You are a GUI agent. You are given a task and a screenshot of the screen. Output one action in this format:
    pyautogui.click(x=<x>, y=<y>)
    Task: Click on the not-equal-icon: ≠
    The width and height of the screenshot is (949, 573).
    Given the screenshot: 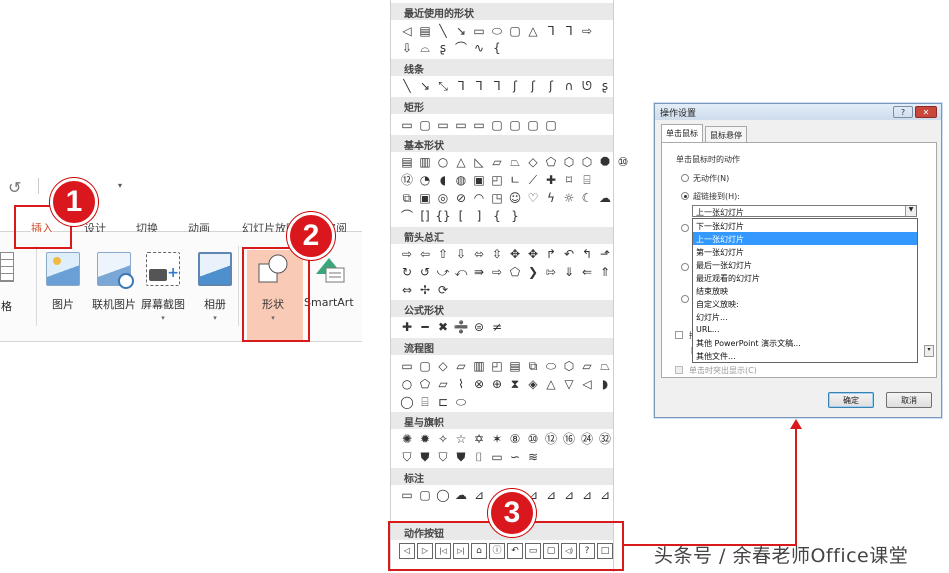 What is the action you would take?
    pyautogui.click(x=497, y=327)
    